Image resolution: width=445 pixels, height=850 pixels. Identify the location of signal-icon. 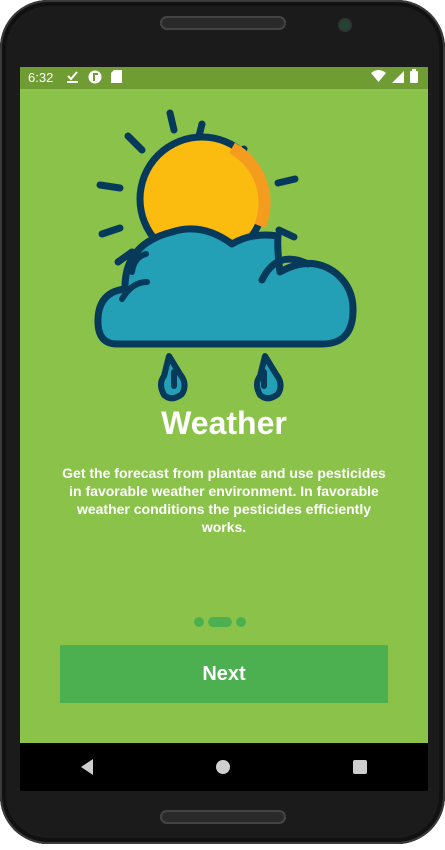
(398, 78).